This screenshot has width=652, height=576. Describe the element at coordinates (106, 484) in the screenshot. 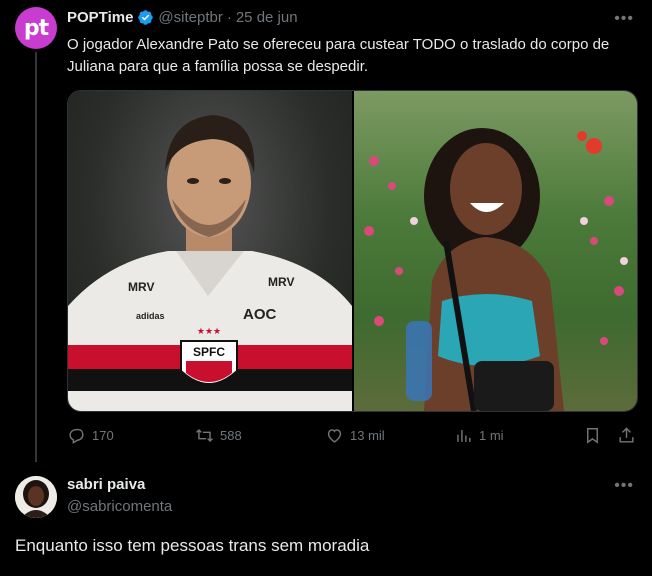

I see `reply-author-name: sabri paiva` at that location.